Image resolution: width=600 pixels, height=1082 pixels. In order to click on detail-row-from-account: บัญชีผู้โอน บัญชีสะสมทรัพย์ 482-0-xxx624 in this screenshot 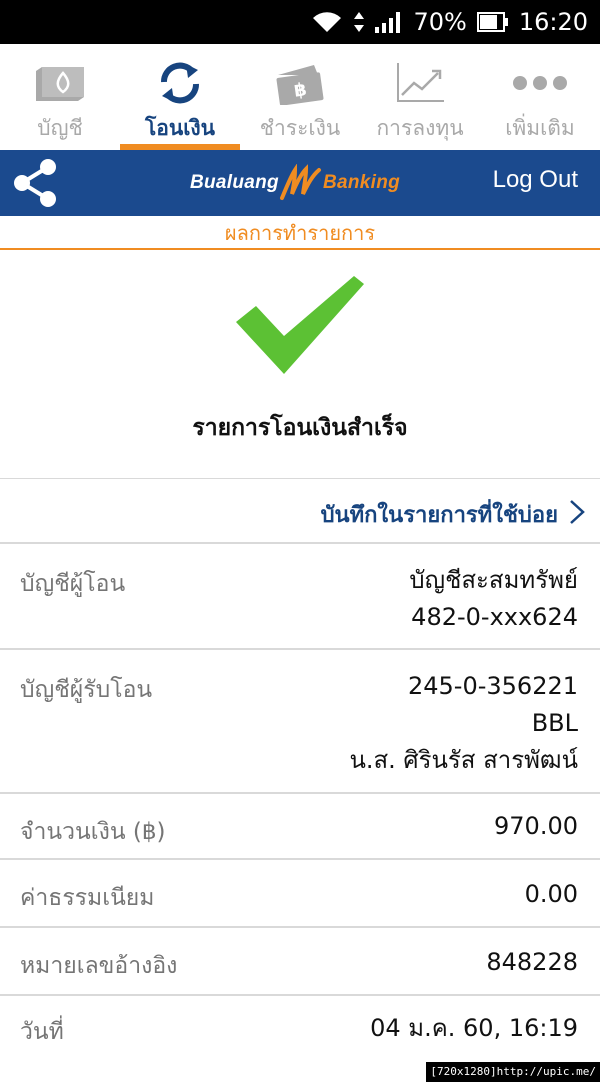, I will do `click(300, 597)`.